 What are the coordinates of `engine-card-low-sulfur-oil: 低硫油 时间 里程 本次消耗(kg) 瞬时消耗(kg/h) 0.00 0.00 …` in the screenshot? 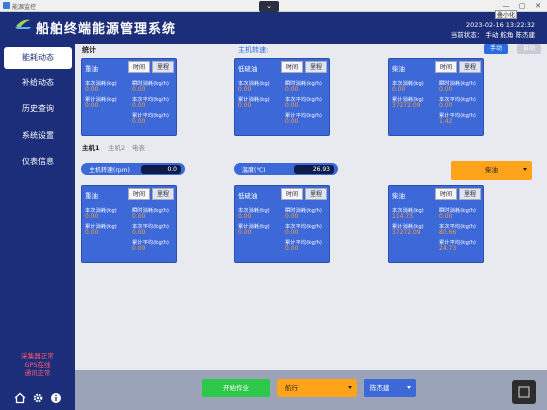 It's located at (282, 224).